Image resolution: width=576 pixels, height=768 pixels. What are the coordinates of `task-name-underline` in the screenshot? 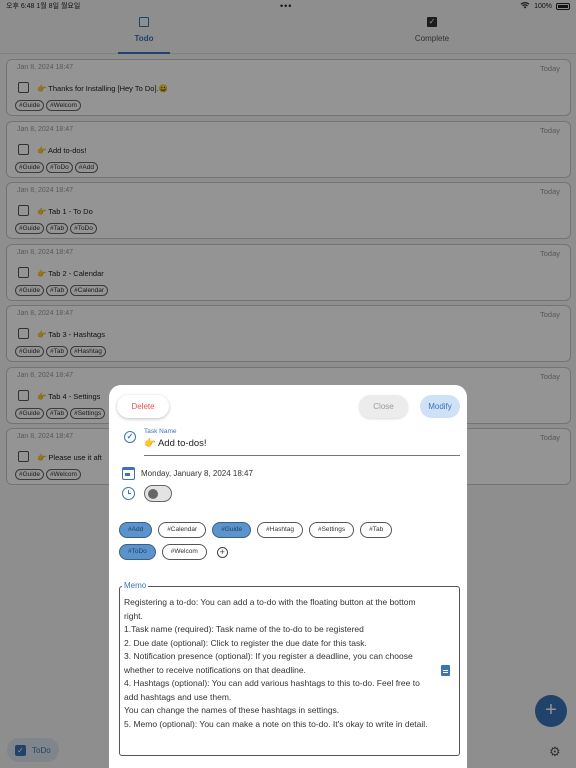 It's located at (302, 455).